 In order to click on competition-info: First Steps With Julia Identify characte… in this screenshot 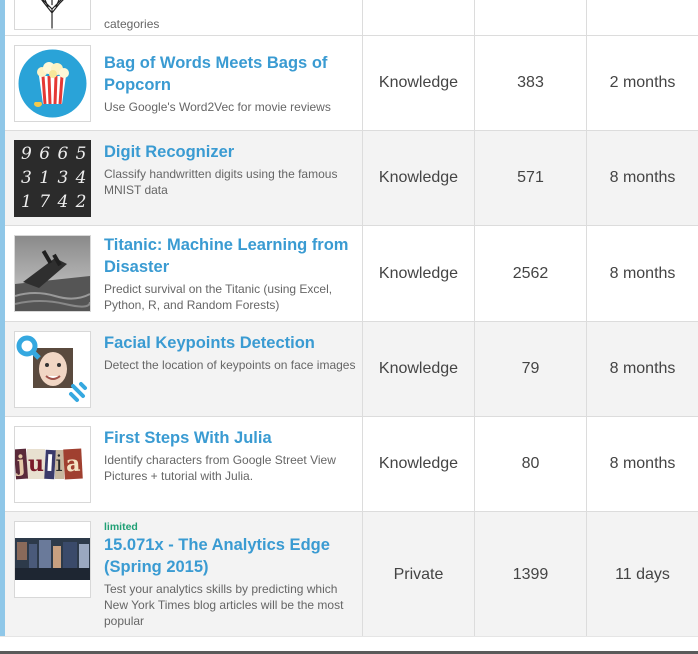, I will do `click(233, 454)`.